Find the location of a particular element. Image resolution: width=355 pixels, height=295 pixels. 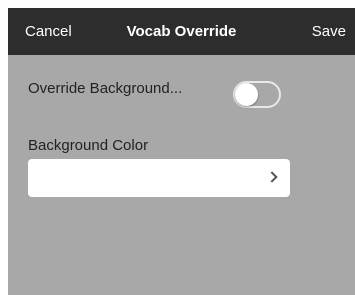

override-background-toggle is located at coordinates (257, 94).